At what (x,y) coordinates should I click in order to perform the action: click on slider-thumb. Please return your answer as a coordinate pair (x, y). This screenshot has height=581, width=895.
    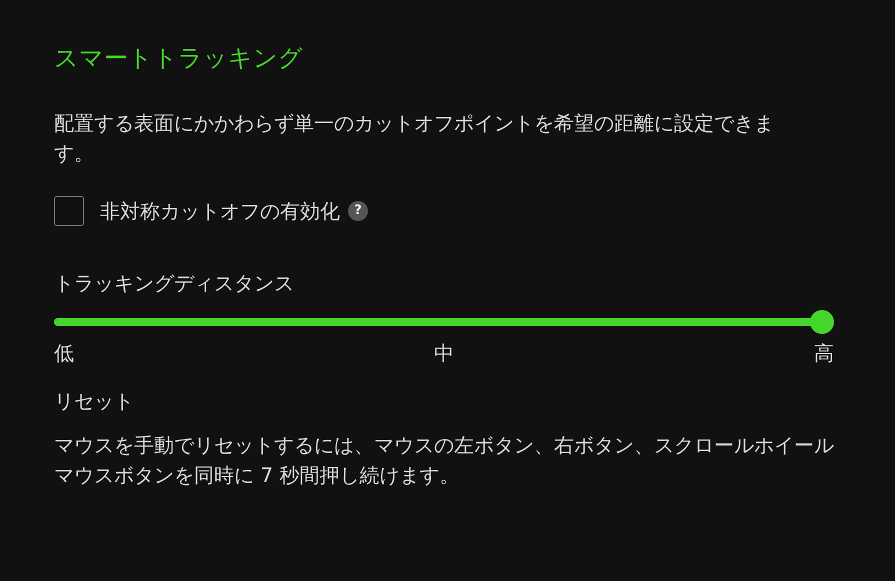
    Looking at the image, I should click on (822, 322).